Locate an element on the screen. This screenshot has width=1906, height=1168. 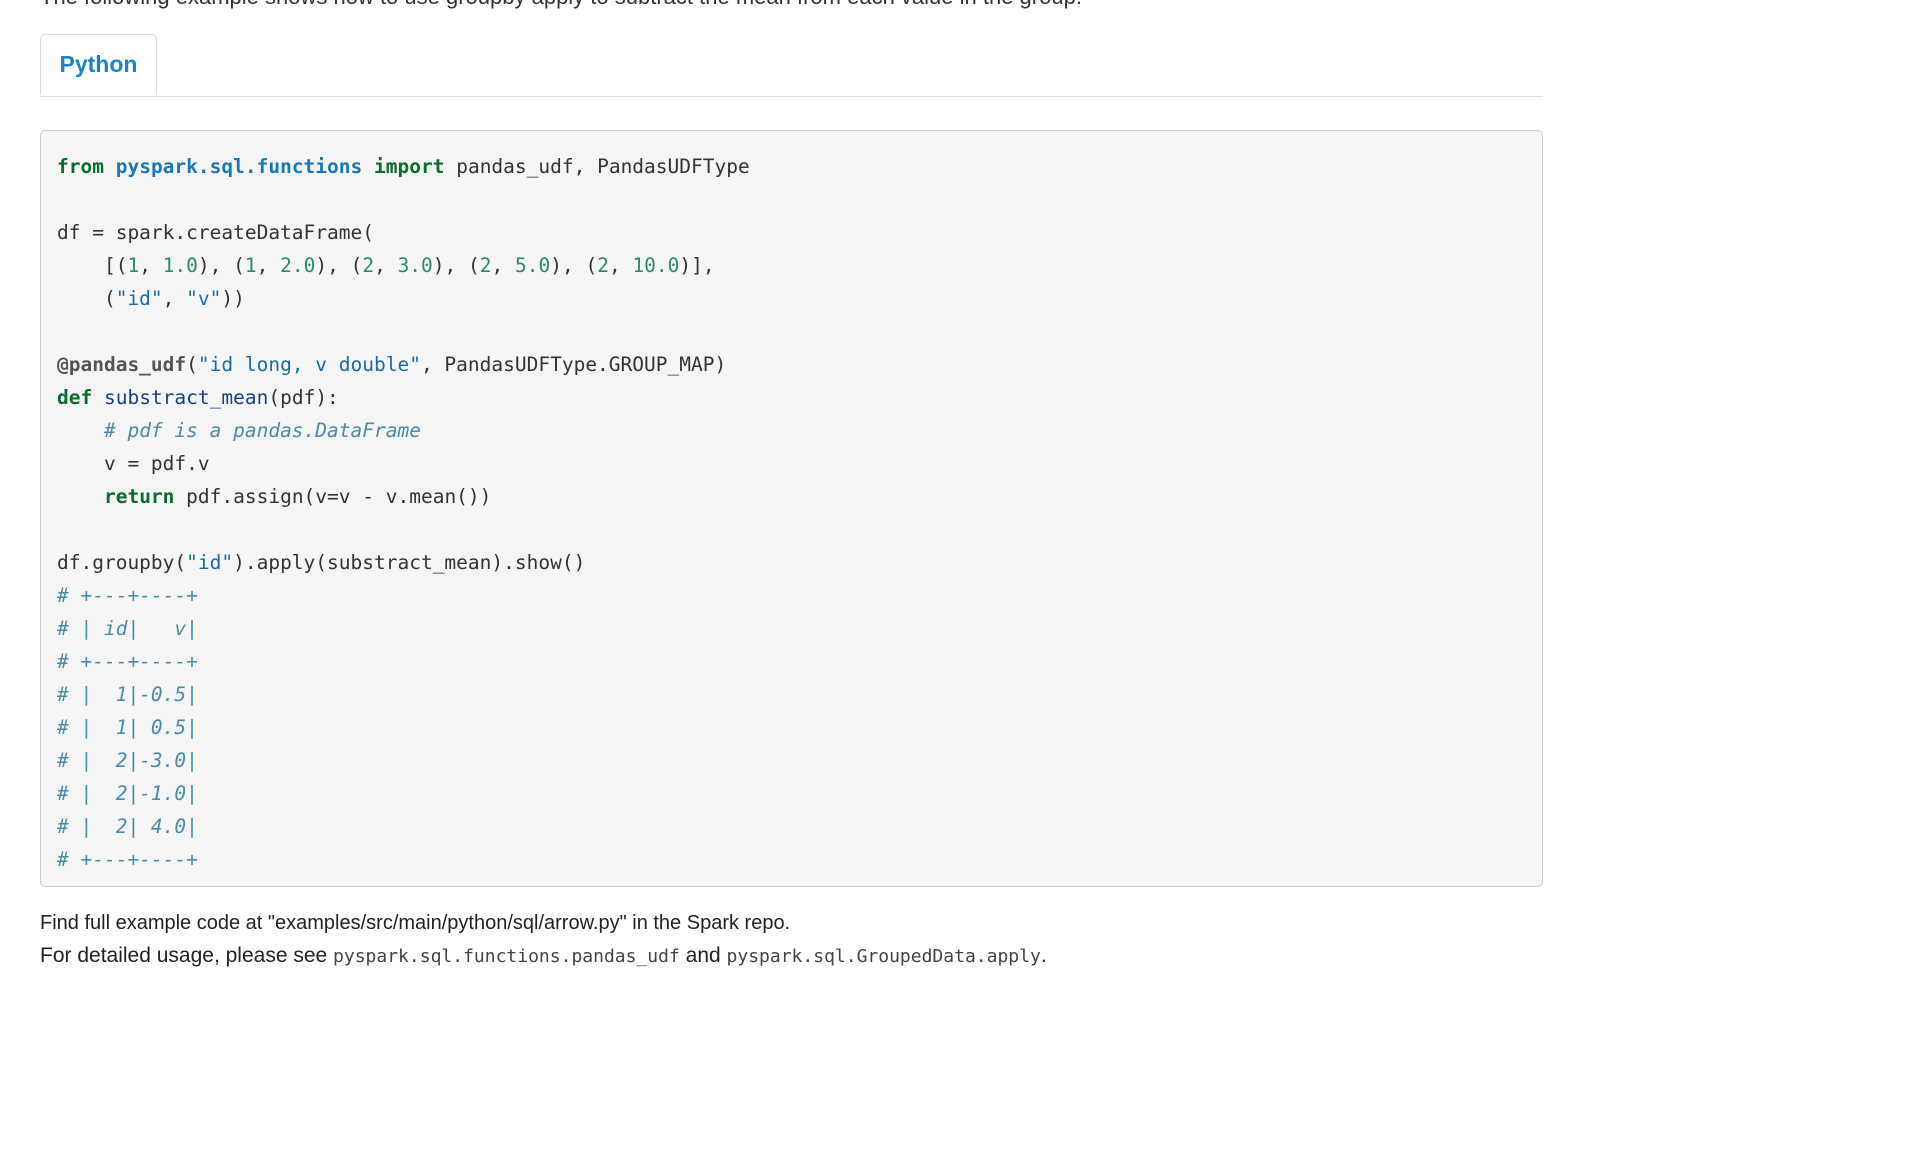
number-literal: 10.0 is located at coordinates (656, 265).